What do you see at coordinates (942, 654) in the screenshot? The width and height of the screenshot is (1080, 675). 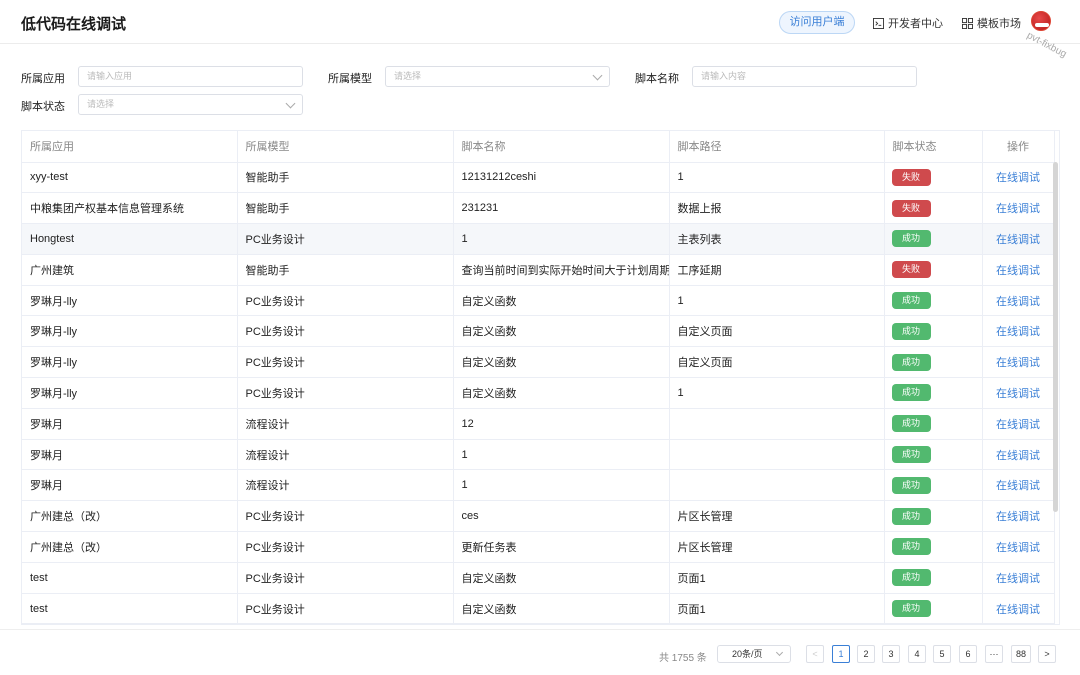 I see `page-button-5: 5` at bounding box center [942, 654].